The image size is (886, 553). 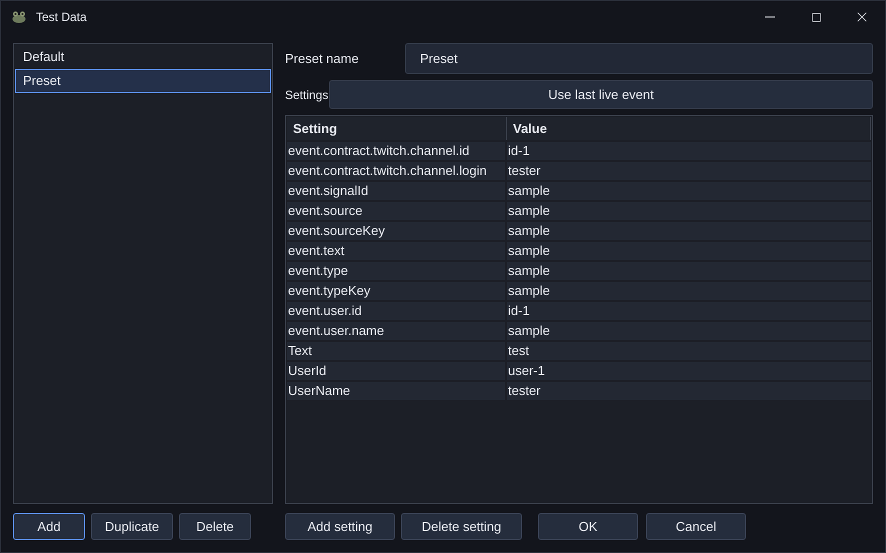 What do you see at coordinates (340, 526) in the screenshot?
I see `button: Add setting` at bounding box center [340, 526].